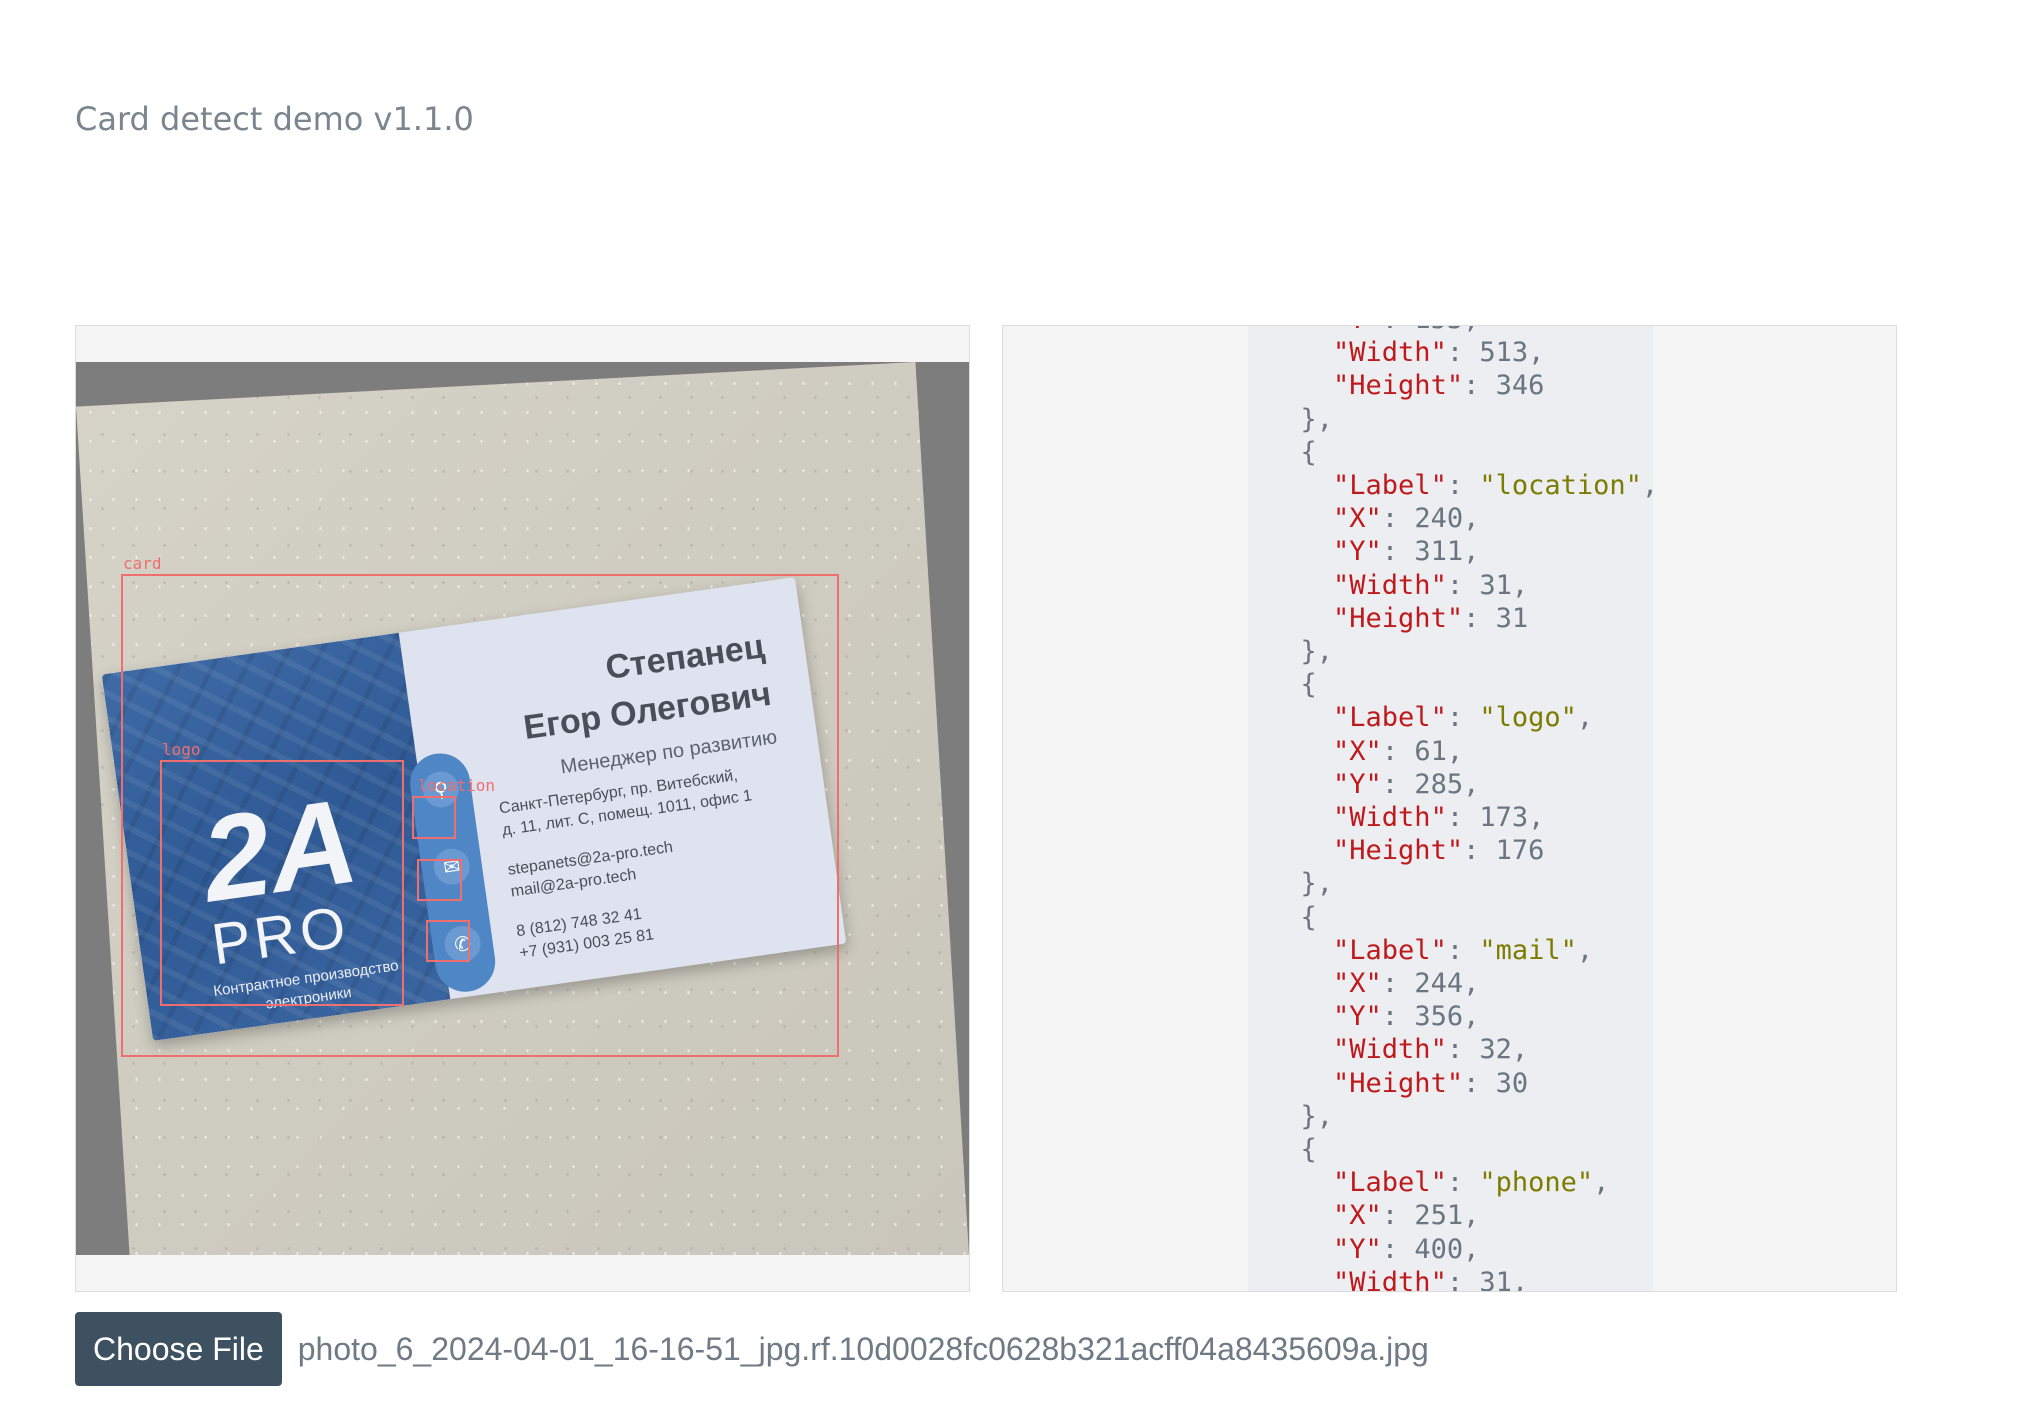 Image resolution: width=2026 pixels, height=1418 pixels. I want to click on json-line: "Label": "location",, so click(1493, 486).